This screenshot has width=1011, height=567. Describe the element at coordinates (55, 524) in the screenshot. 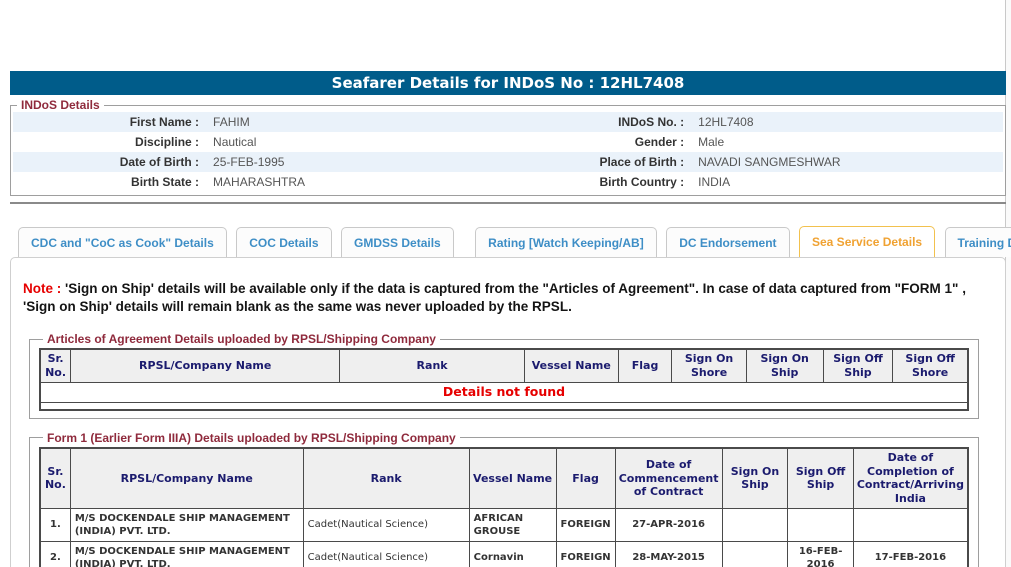

I see `sr-no-cell: 1.` at that location.